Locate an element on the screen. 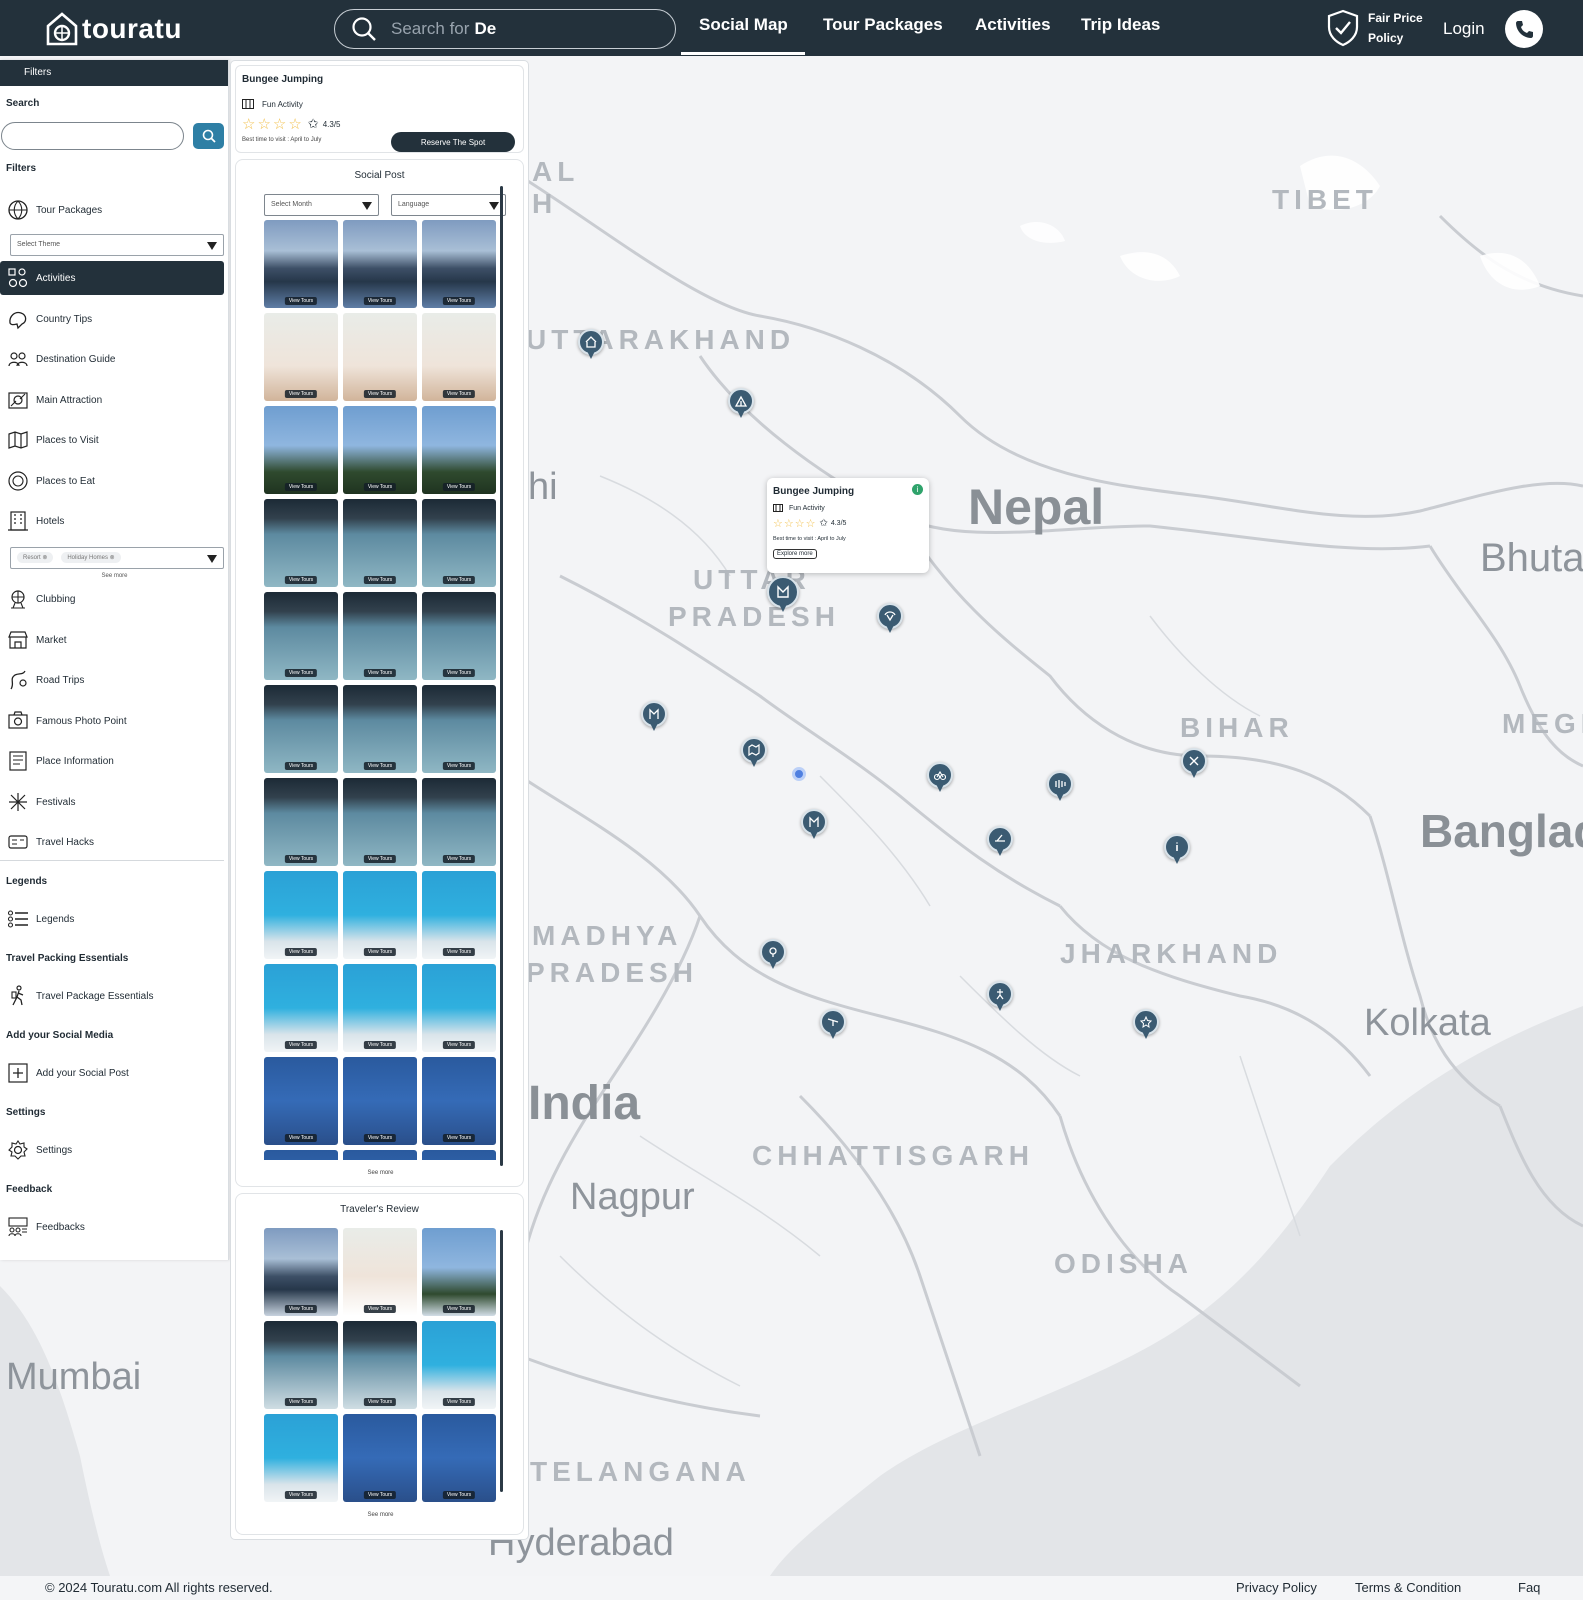 This screenshot has width=1583, height=1600. map-pin-bungee is located at coordinates (654, 717).